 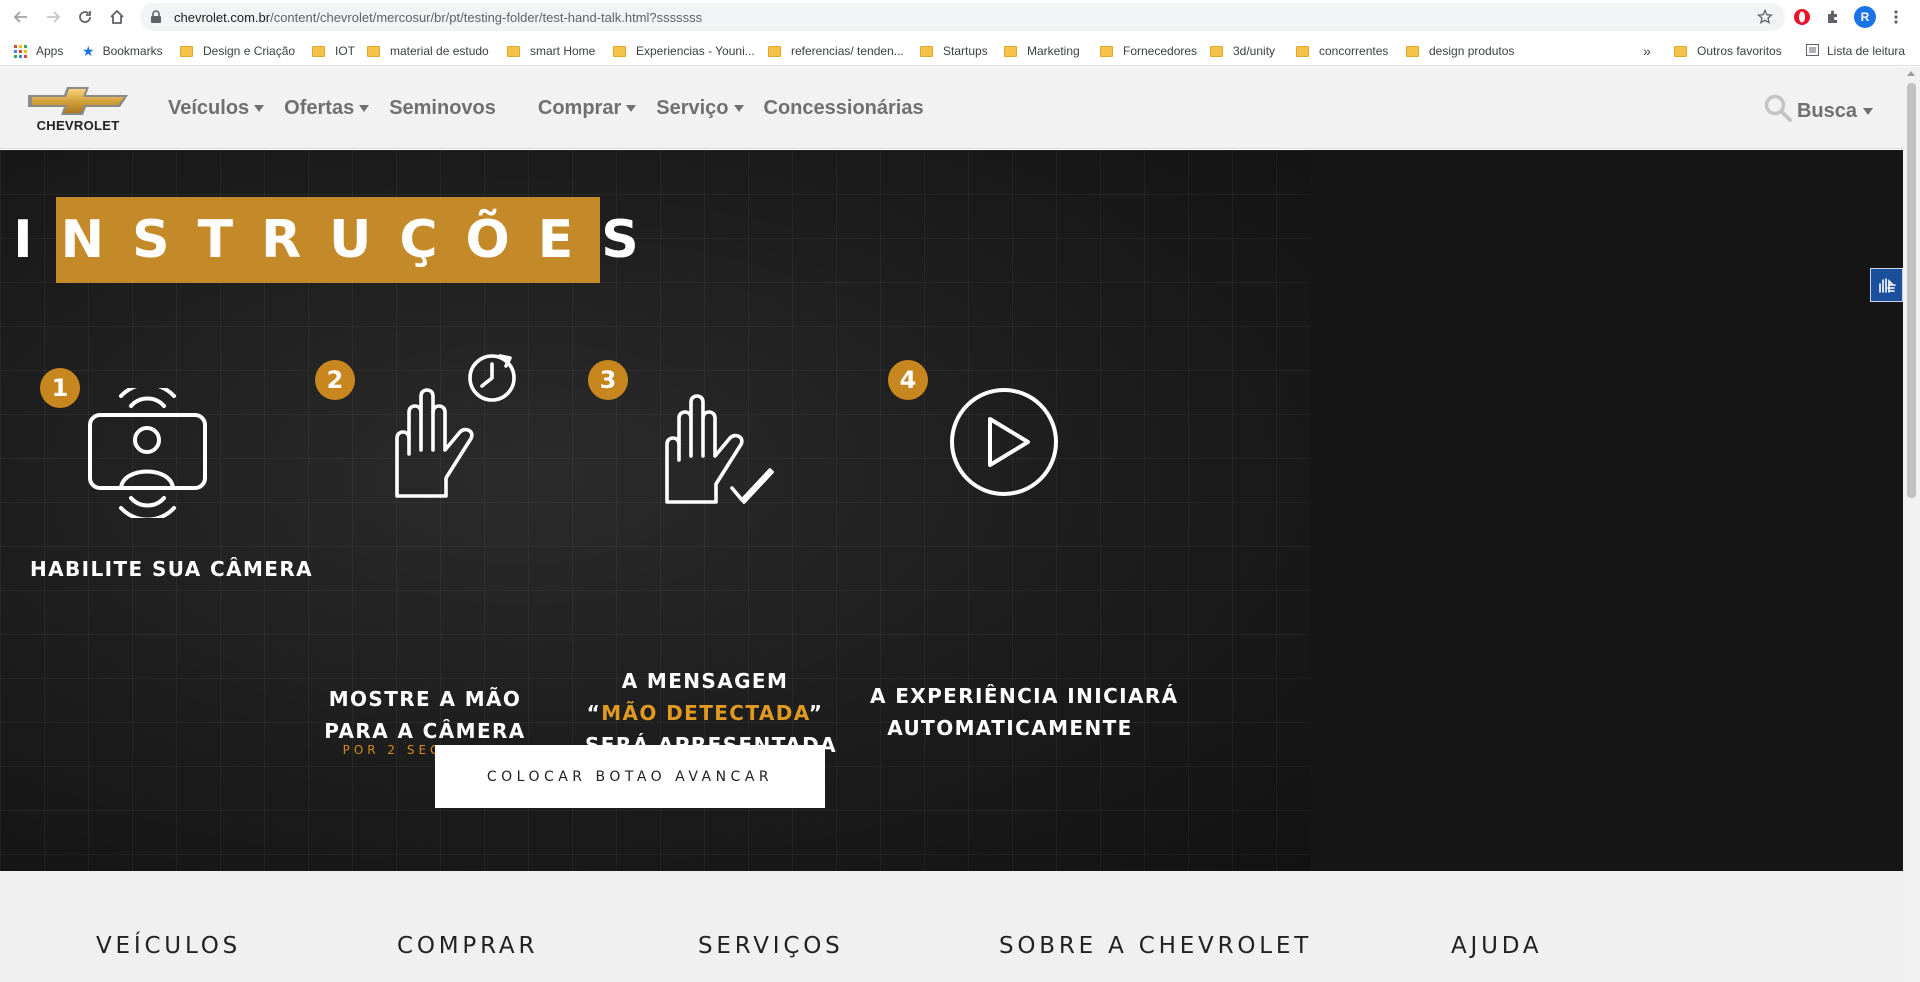 What do you see at coordinates (1342, 51) in the screenshot?
I see `bookmark-folder: concorrentes` at bounding box center [1342, 51].